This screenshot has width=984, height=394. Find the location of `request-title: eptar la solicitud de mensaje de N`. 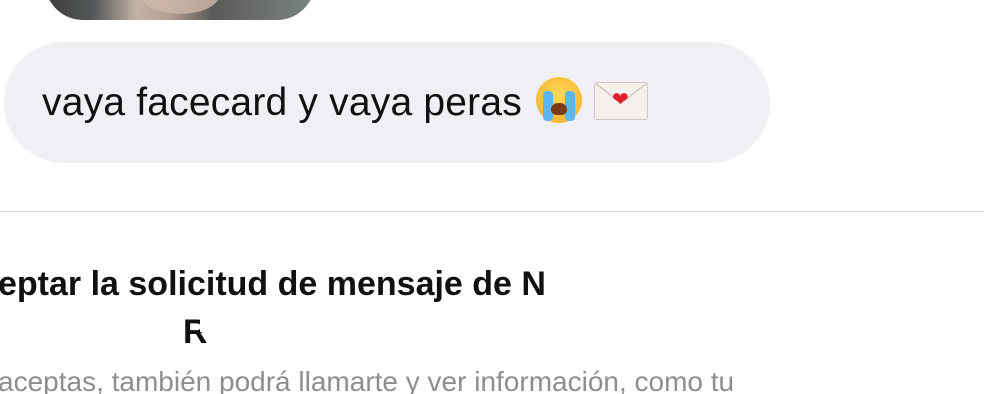

request-title: eptar la solicitud de mensaje de N is located at coordinates (273, 284).